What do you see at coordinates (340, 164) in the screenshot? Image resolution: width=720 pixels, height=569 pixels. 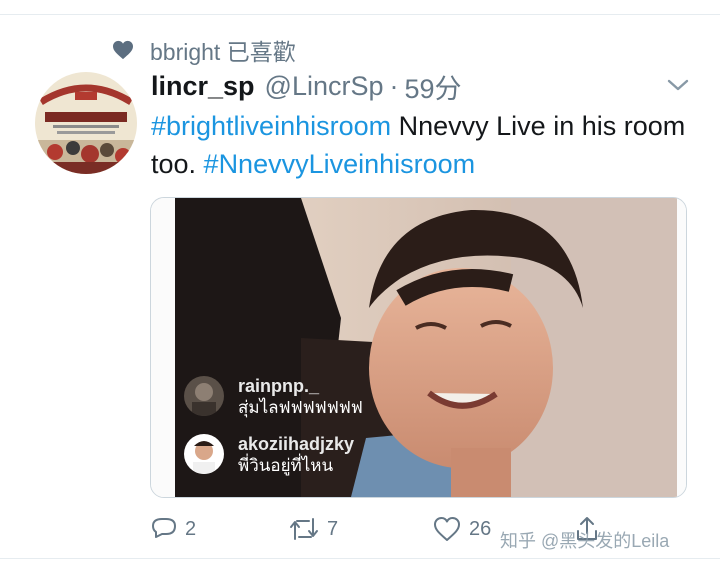 I see `hashtag-link: #NnevvyLiveinhisroom` at bounding box center [340, 164].